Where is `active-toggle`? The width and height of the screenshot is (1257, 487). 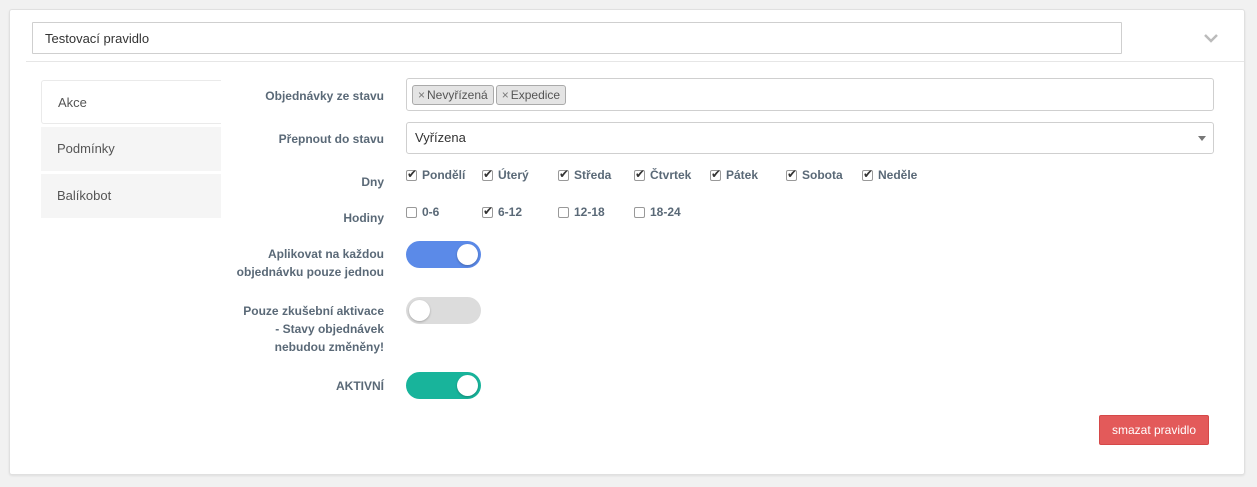 active-toggle is located at coordinates (443, 385).